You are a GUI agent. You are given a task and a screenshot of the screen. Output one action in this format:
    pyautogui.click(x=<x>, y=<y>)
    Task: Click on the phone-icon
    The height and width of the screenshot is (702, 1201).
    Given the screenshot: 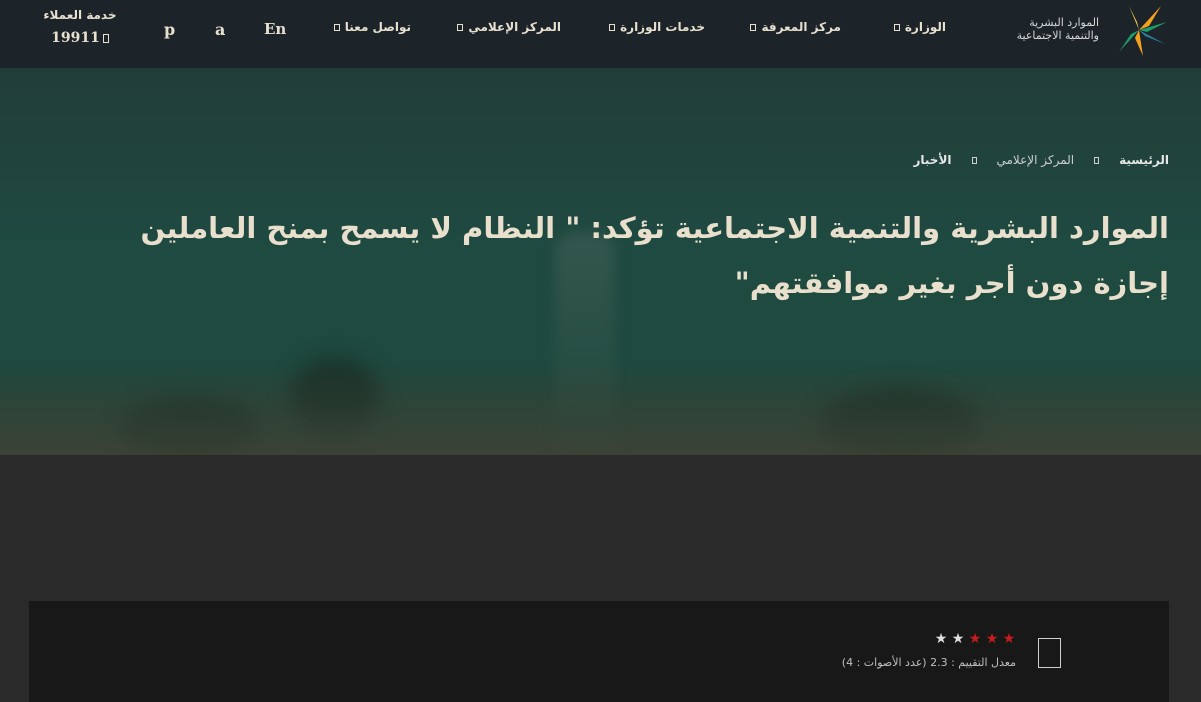 What is the action you would take?
    pyautogui.click(x=105, y=38)
    